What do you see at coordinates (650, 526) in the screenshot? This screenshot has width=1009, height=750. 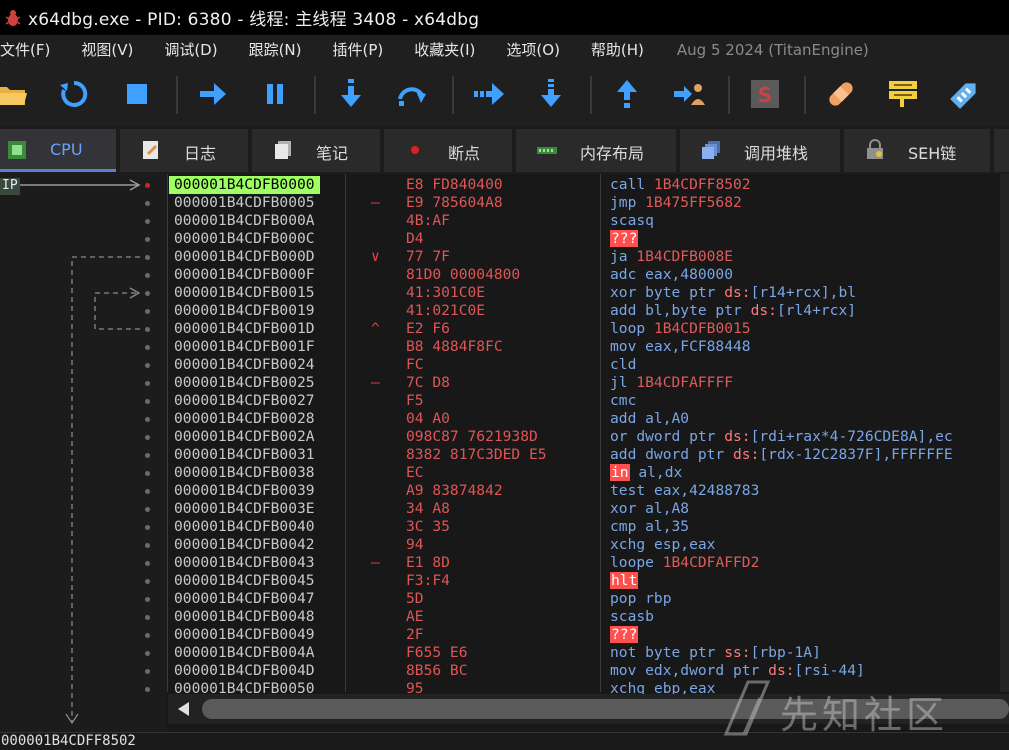 I see `instruction-text: cmp al,35` at bounding box center [650, 526].